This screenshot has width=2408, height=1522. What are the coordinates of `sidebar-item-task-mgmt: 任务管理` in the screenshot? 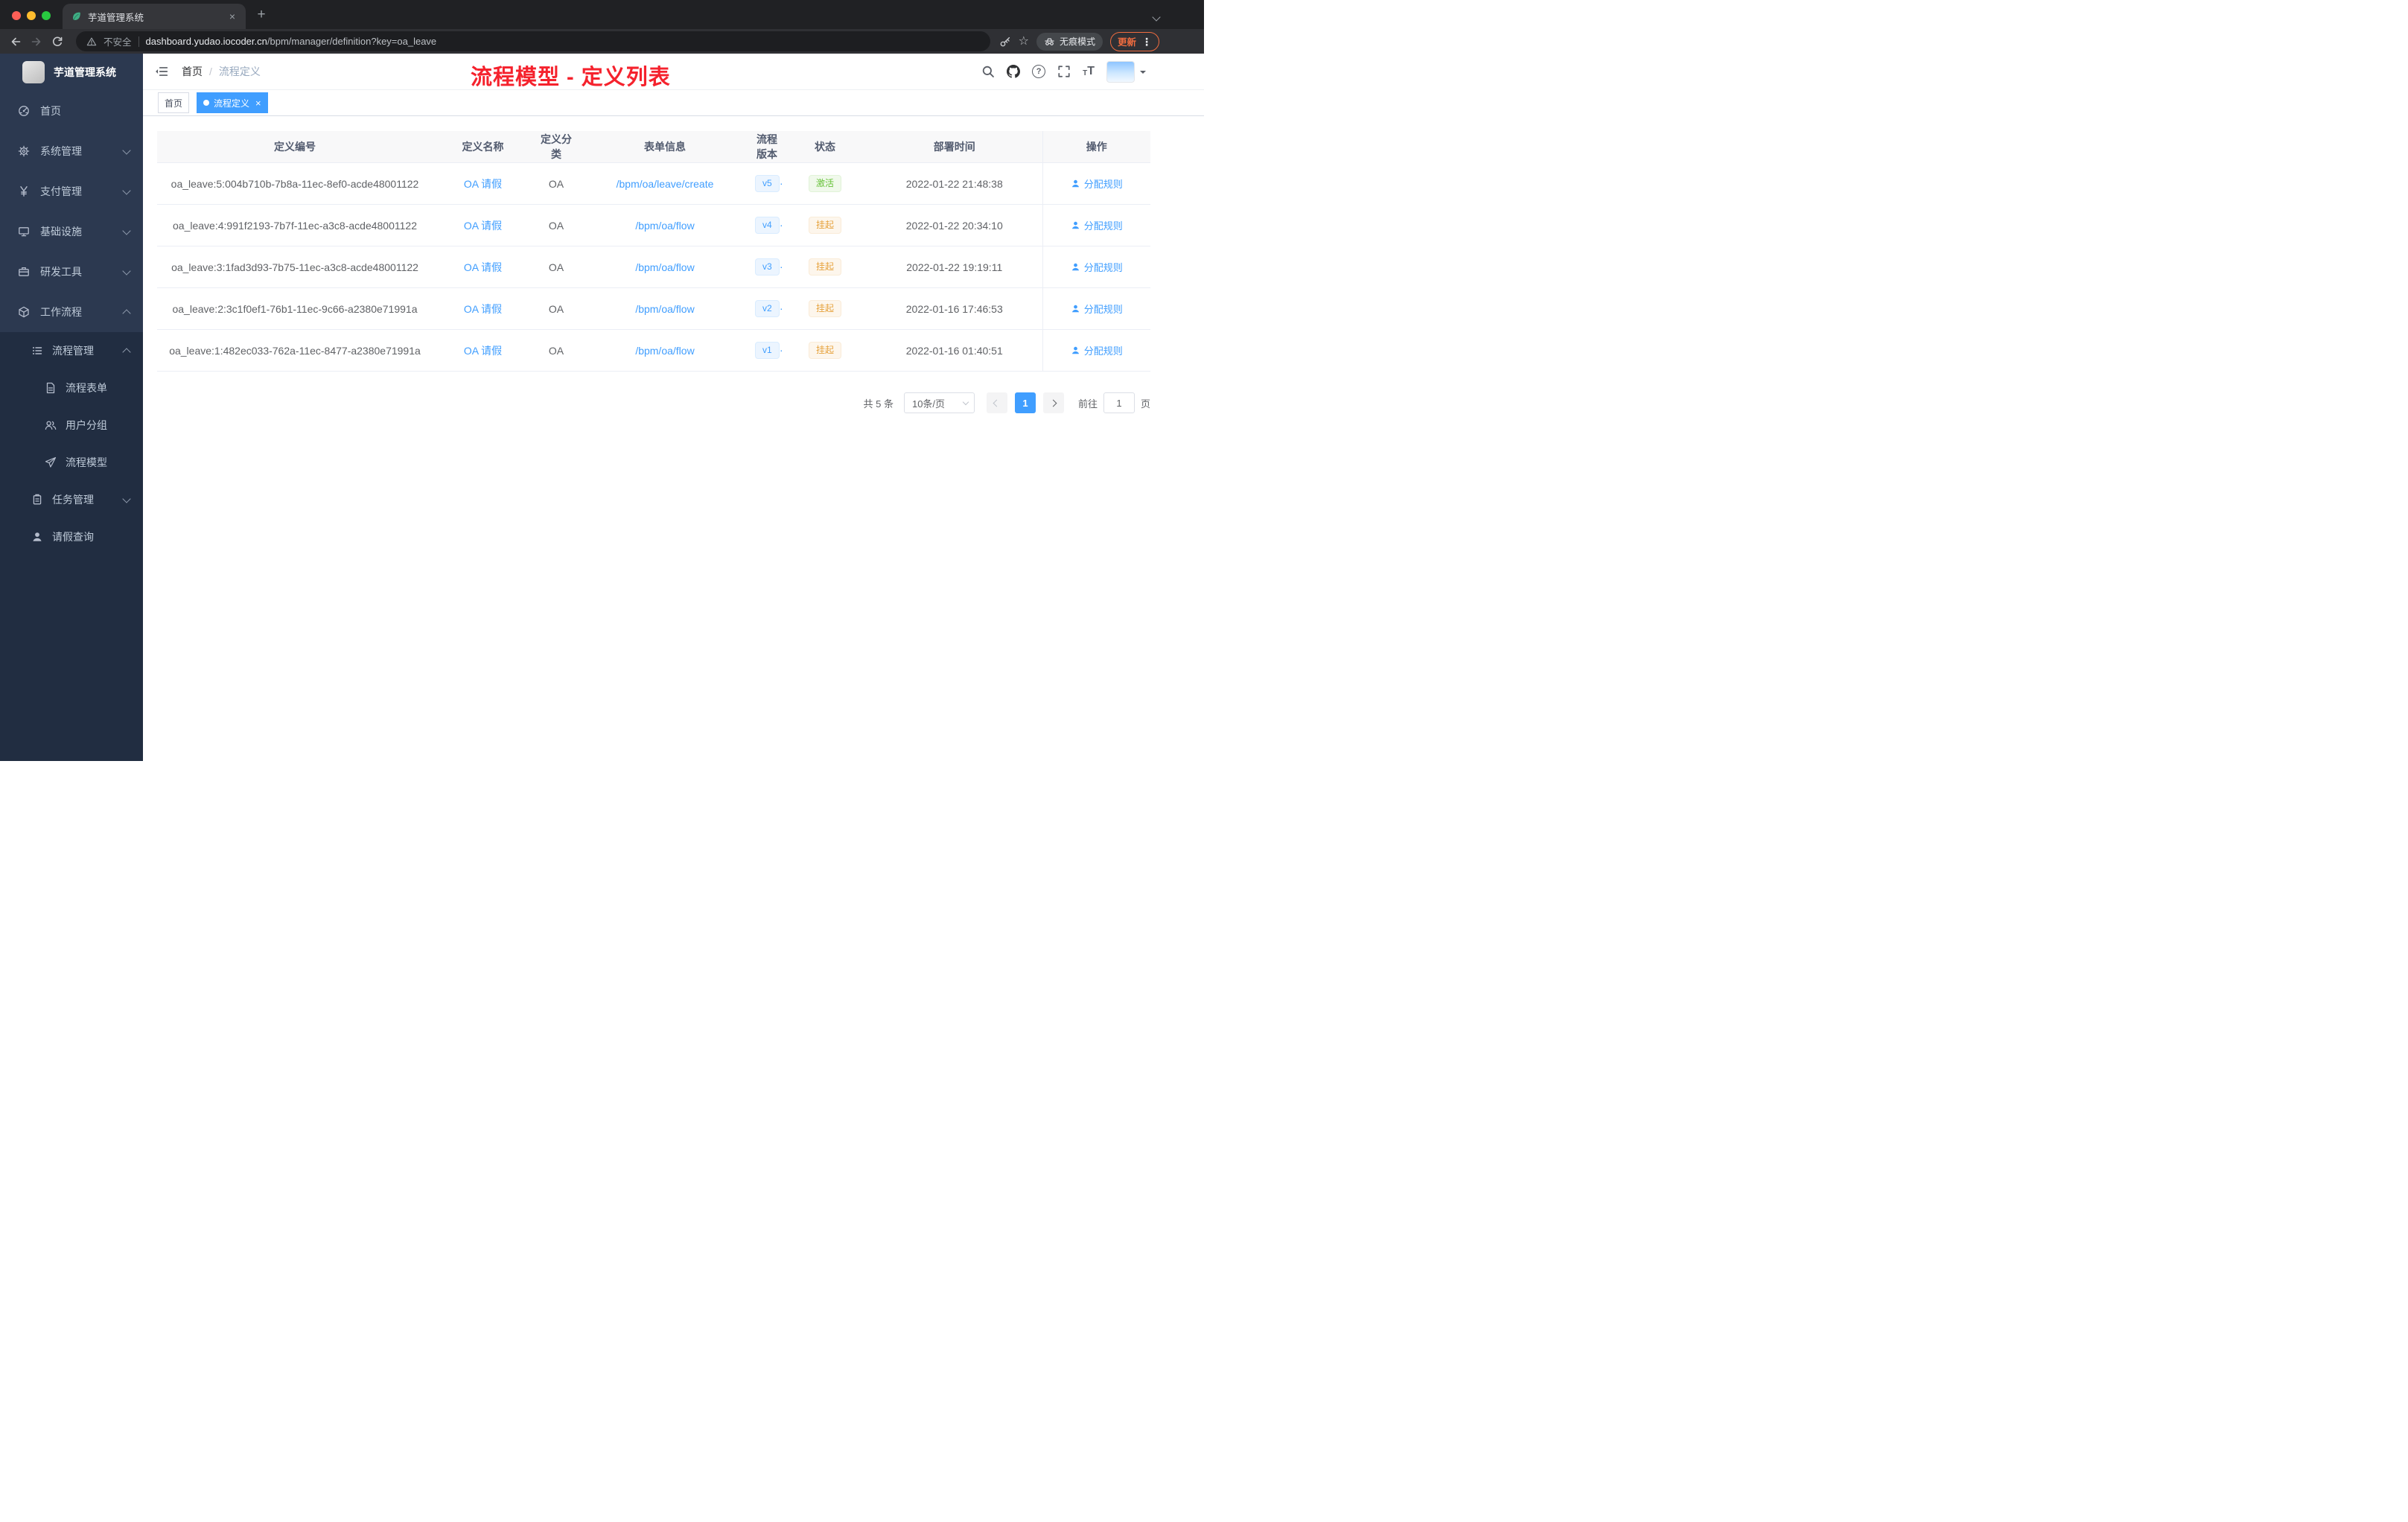 It's located at (71, 499).